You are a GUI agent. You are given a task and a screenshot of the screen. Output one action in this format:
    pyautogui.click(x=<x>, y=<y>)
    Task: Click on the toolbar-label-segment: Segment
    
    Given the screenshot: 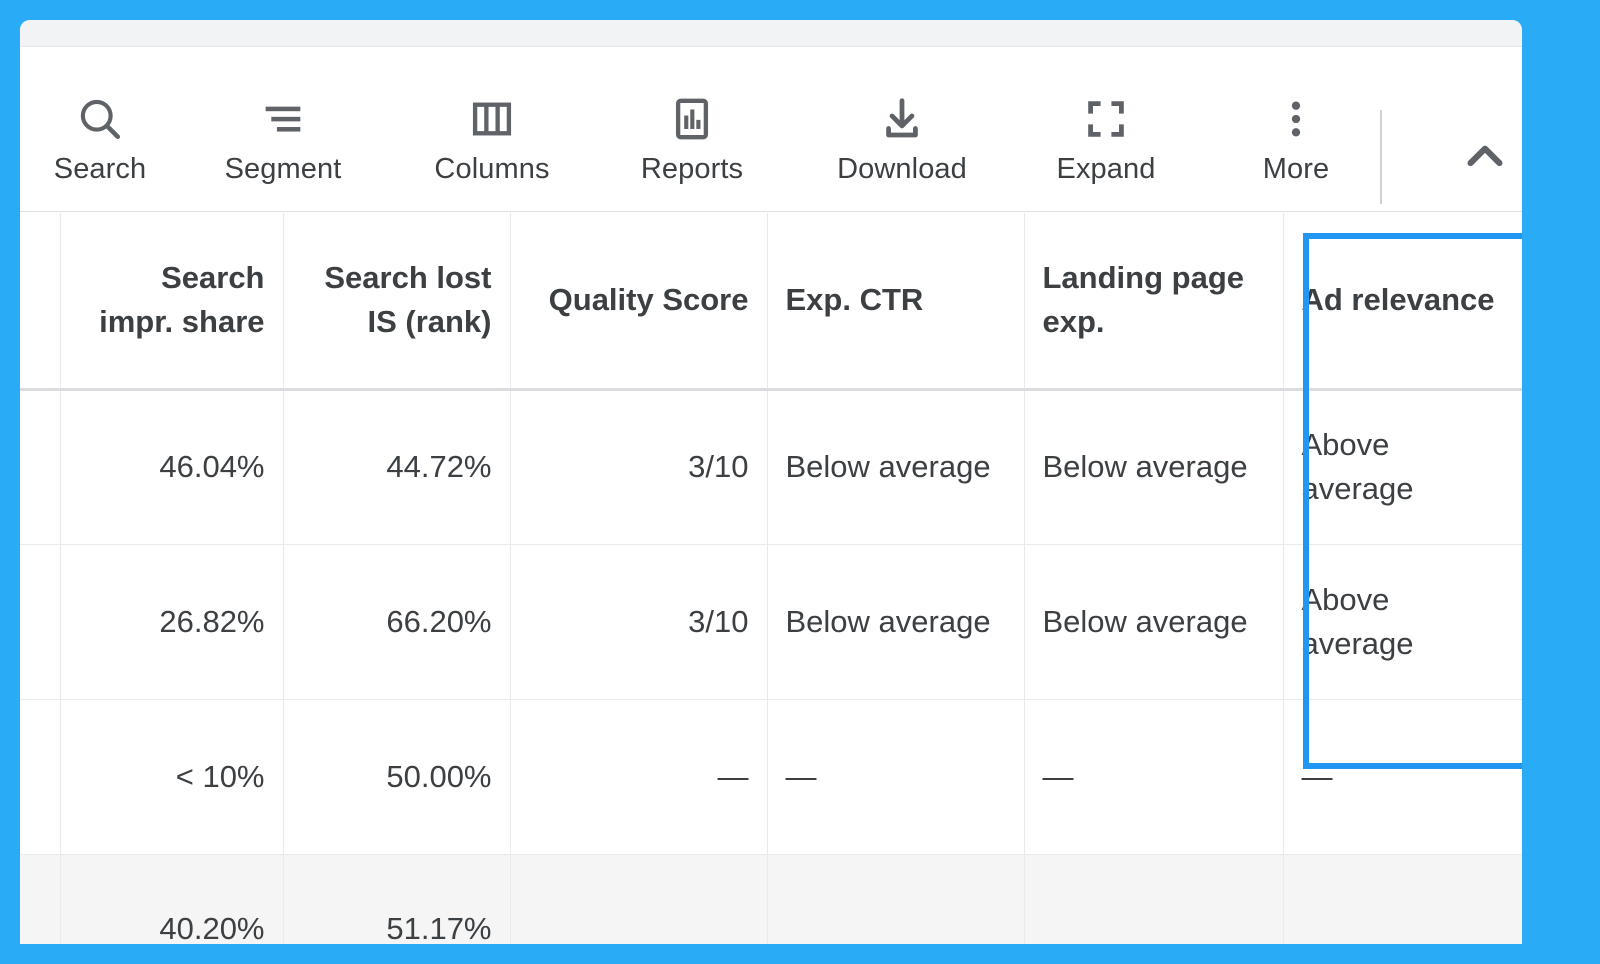 What is the action you would take?
    pyautogui.click(x=283, y=169)
    